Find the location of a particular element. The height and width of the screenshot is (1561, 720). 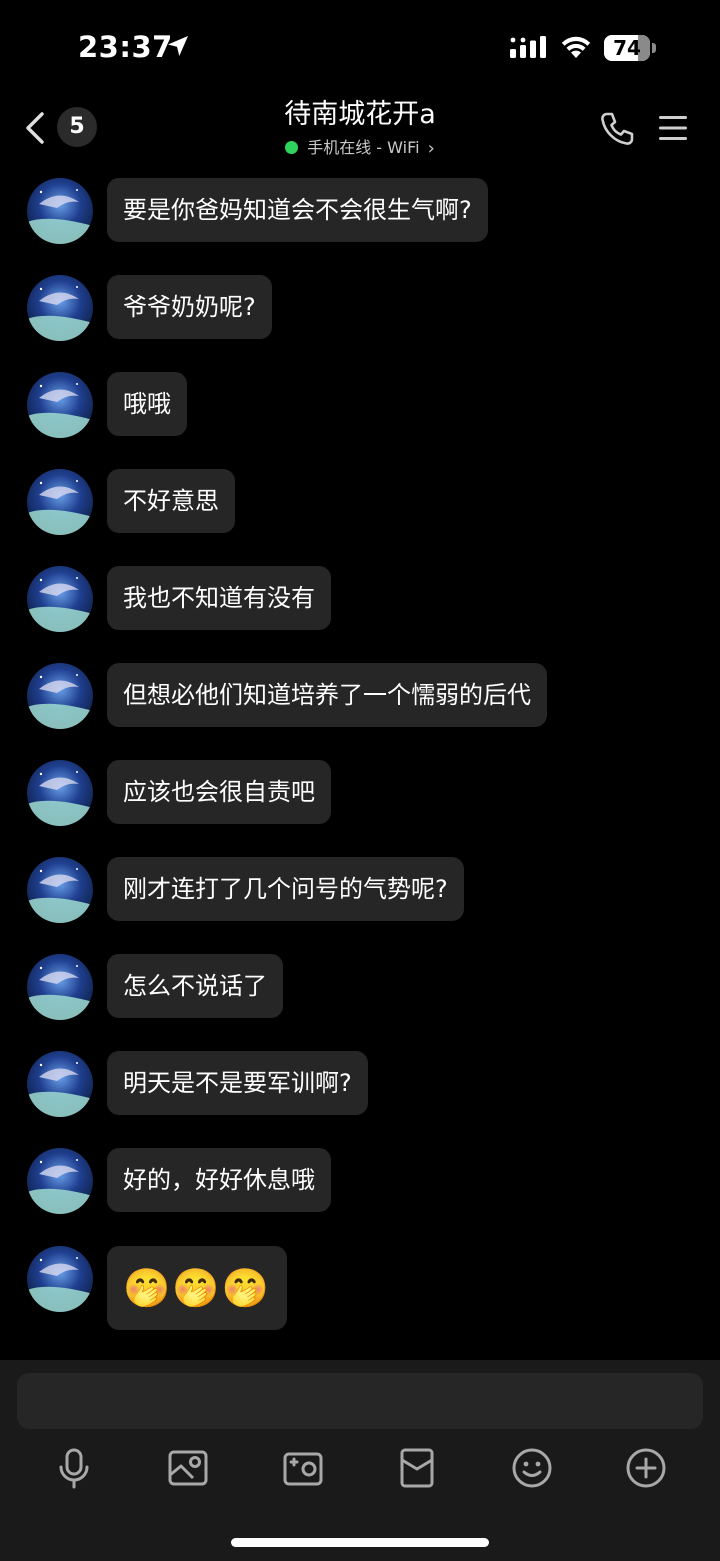

message-row: 但想必他们知道培养了一个懦弱的后代 is located at coordinates (360, 696).